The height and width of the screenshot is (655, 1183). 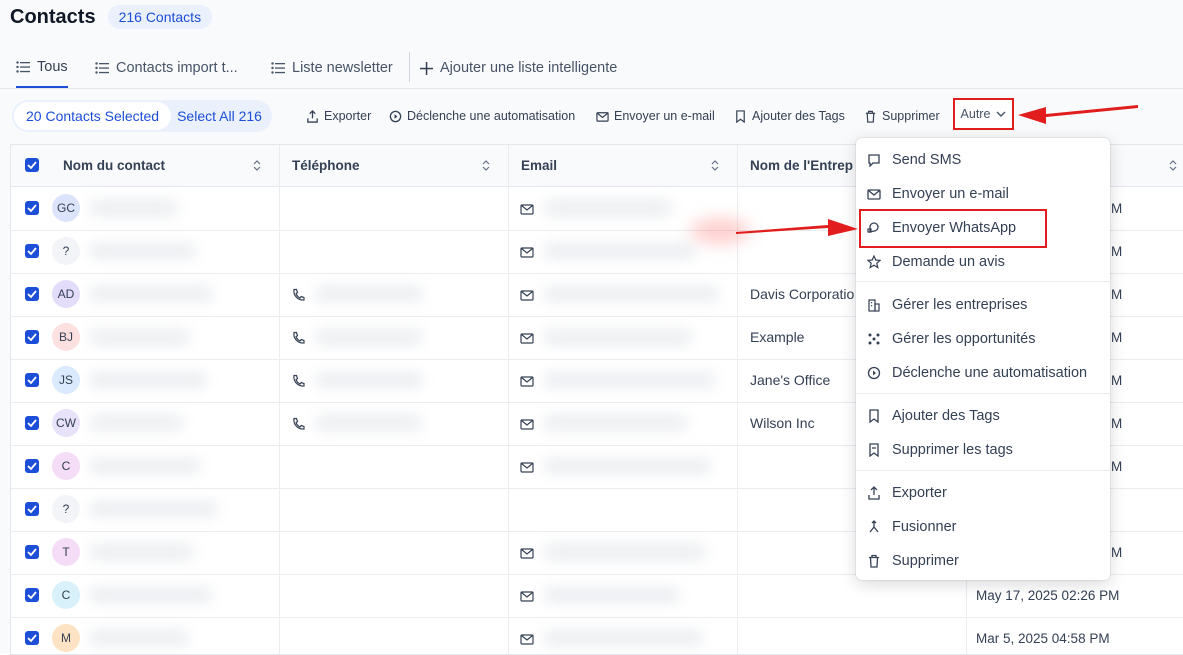 What do you see at coordinates (529, 68) in the screenshot?
I see `tab-label: Ajouter une liste intelligente` at bounding box center [529, 68].